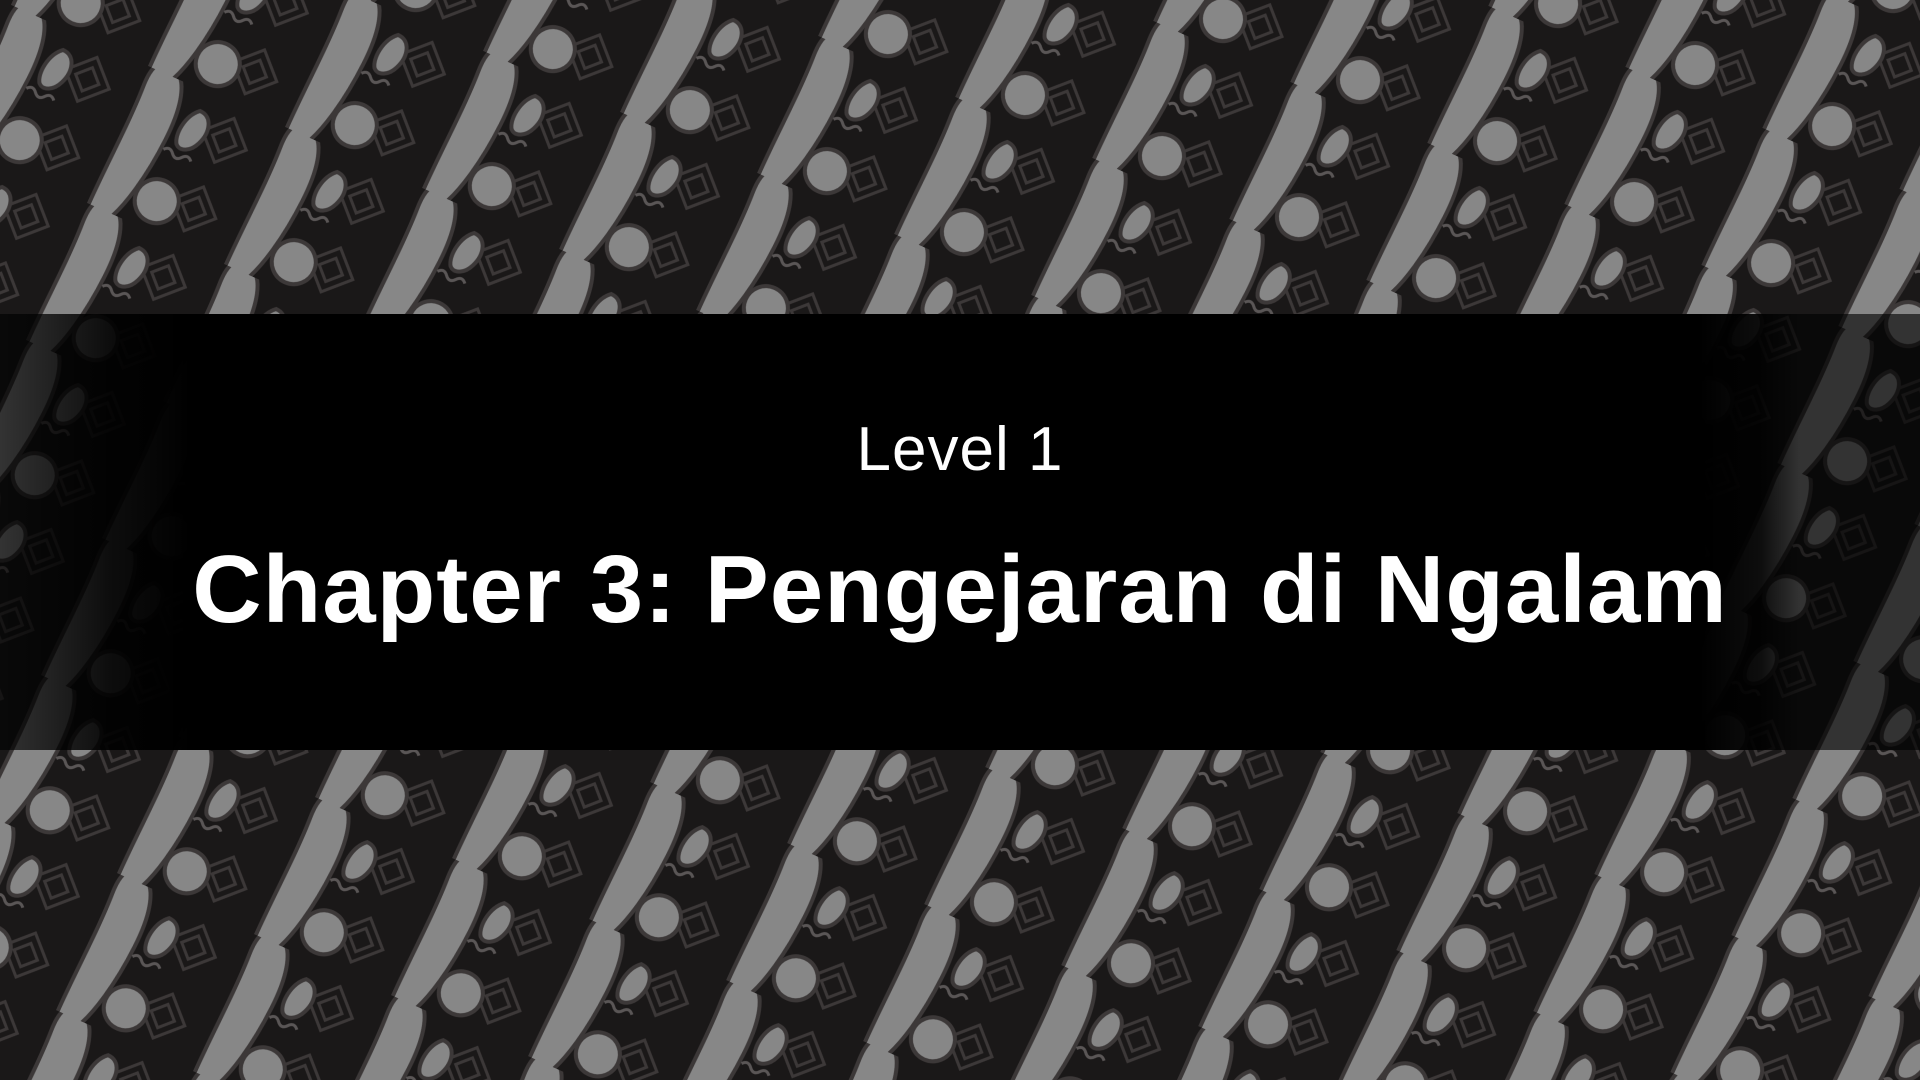  I want to click on level-label: Level 1, so click(960, 449).